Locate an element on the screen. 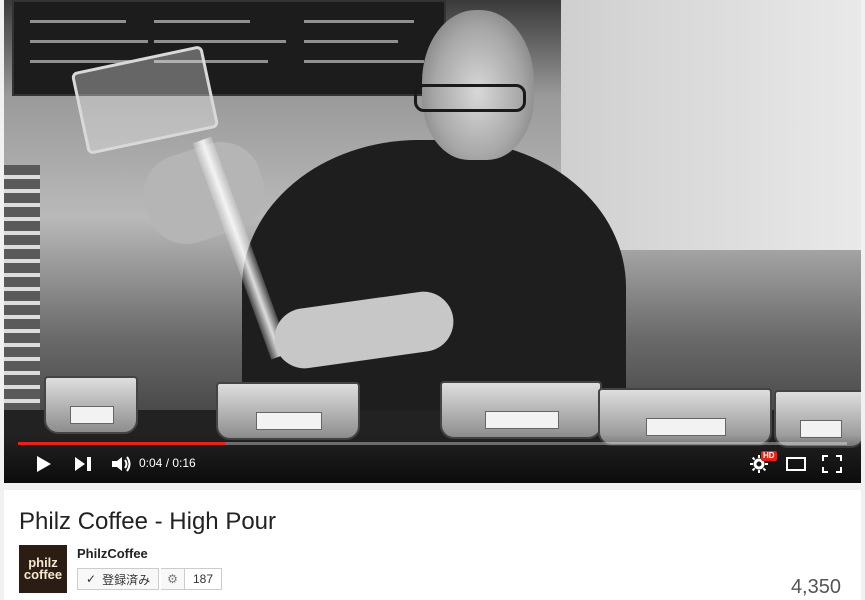  next-icon is located at coordinates (83, 464).